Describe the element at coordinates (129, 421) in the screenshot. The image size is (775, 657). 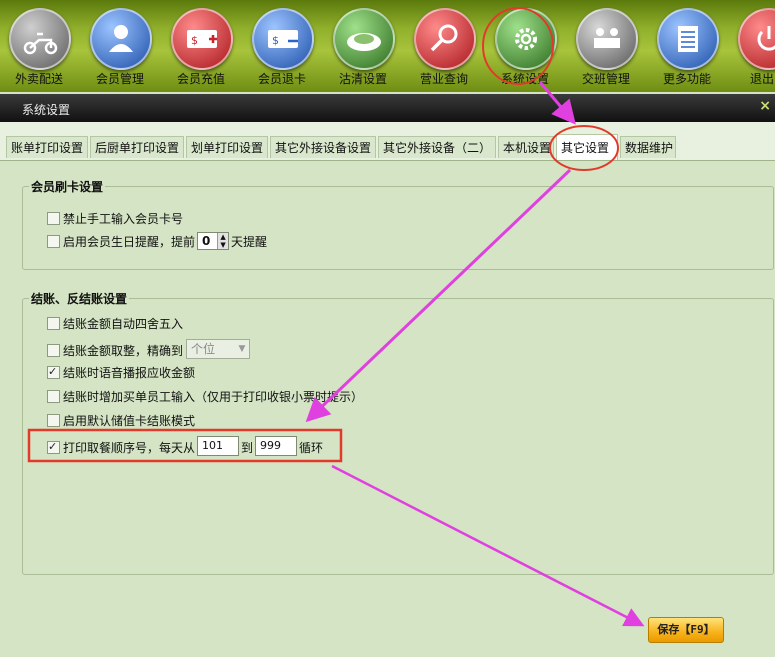
I see `checkbox-label: 启用默认储值卡结账模式` at that location.